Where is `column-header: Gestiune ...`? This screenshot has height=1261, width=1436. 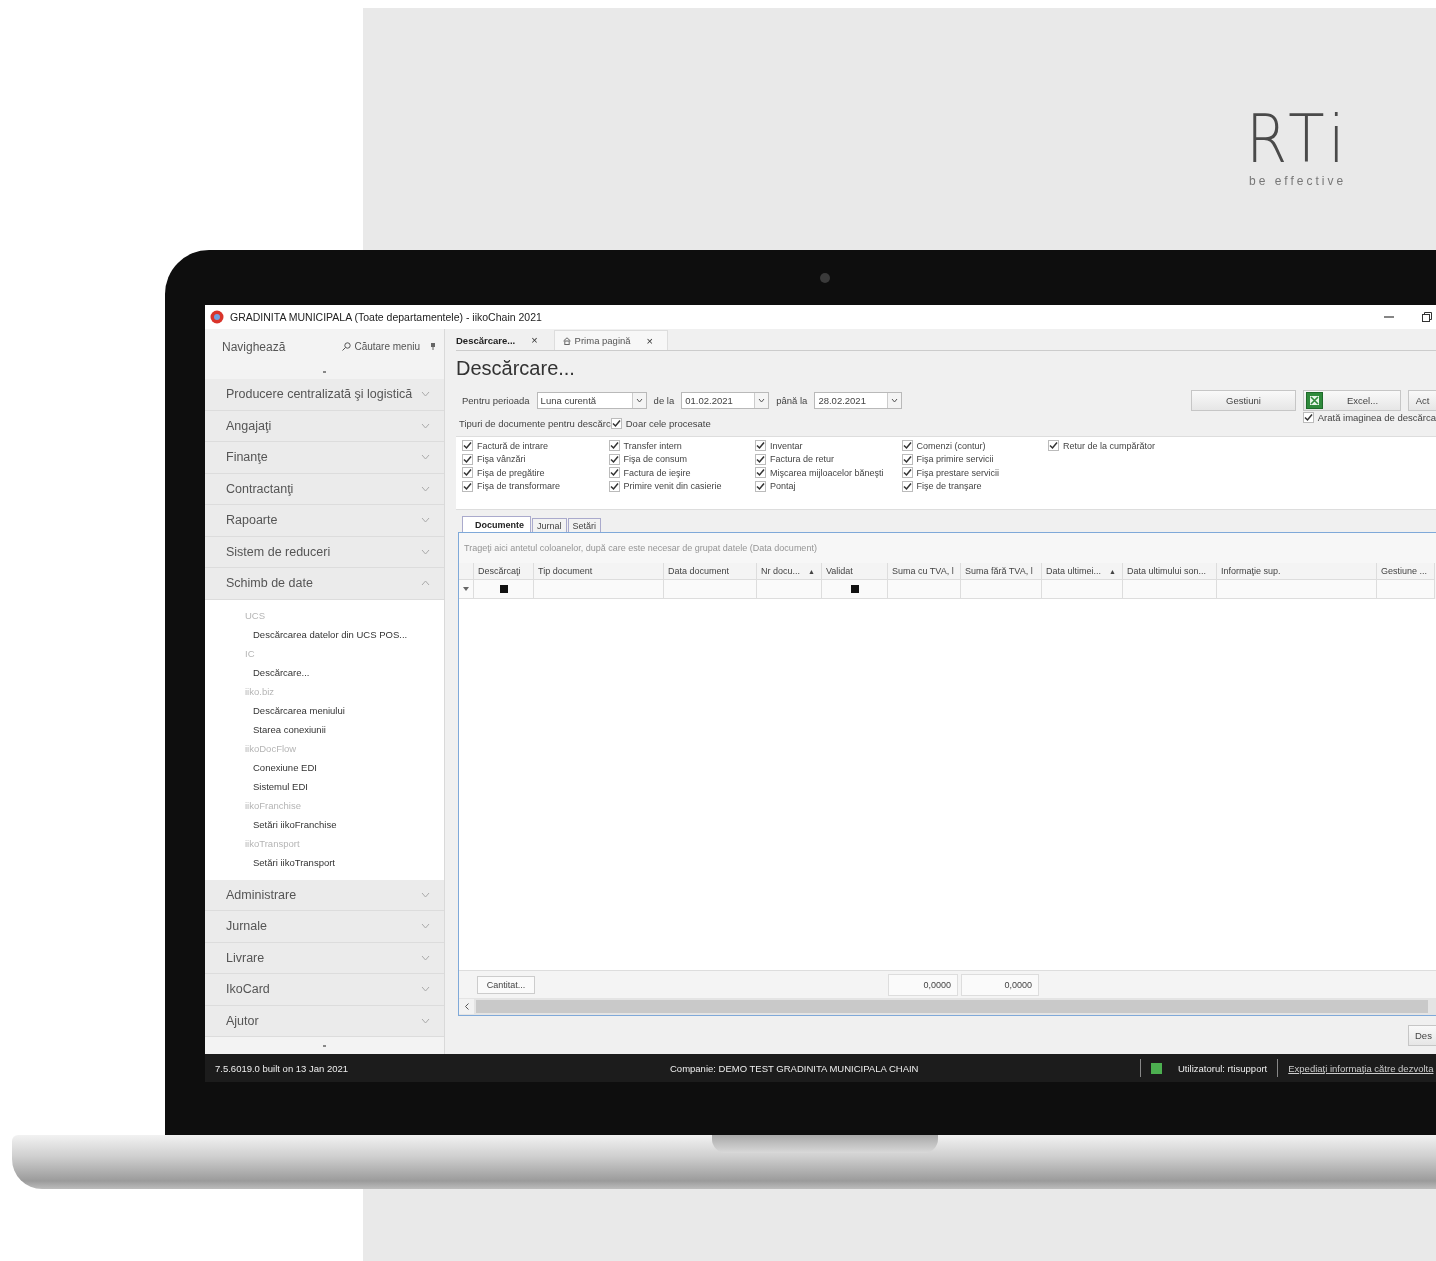 column-header: Gestiune ... is located at coordinates (1406, 571).